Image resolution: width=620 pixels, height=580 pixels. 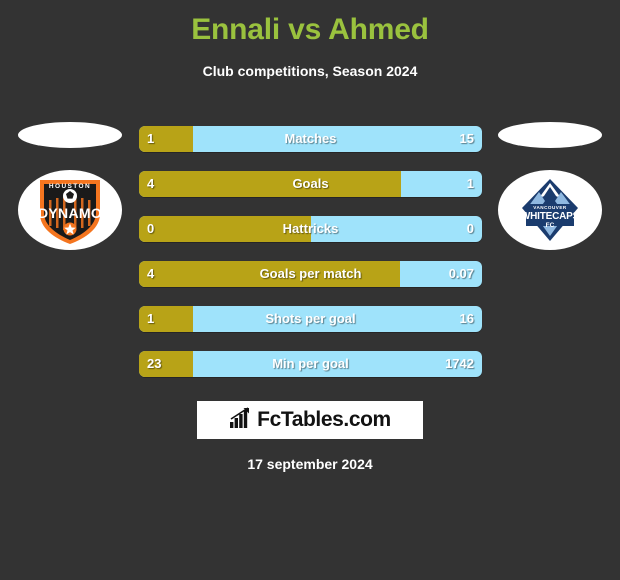 I want to click on stat-label: Hattricks, so click(x=310, y=228).